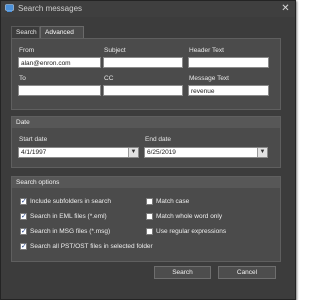 The width and height of the screenshot is (320, 300). I want to click on from-label: From, so click(27, 50).